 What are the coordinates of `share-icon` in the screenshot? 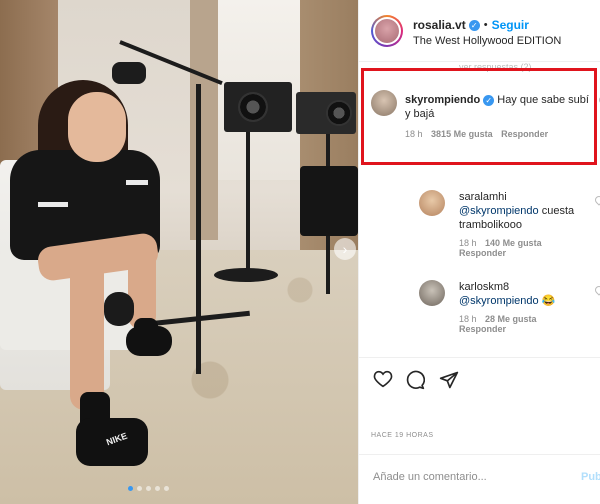 It's located at (449, 382).